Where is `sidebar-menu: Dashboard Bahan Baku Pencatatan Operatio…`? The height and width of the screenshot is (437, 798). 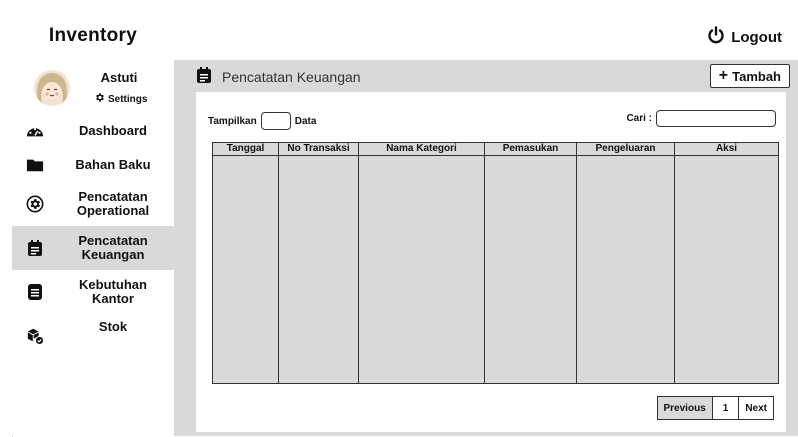
sidebar-menu: Dashboard Bahan Baku Pencatatan Operatio… is located at coordinates (93, 236).